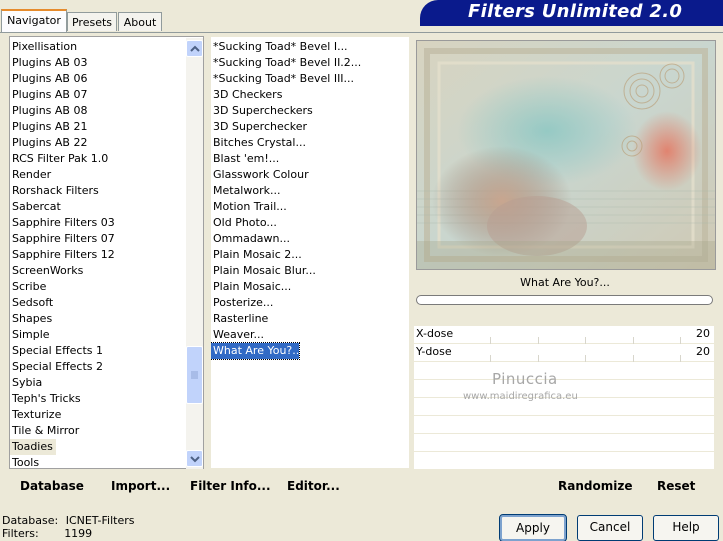 The height and width of the screenshot is (541, 723). Describe the element at coordinates (46, 271) in the screenshot. I see `category-list-item: ScreenWorks` at that location.